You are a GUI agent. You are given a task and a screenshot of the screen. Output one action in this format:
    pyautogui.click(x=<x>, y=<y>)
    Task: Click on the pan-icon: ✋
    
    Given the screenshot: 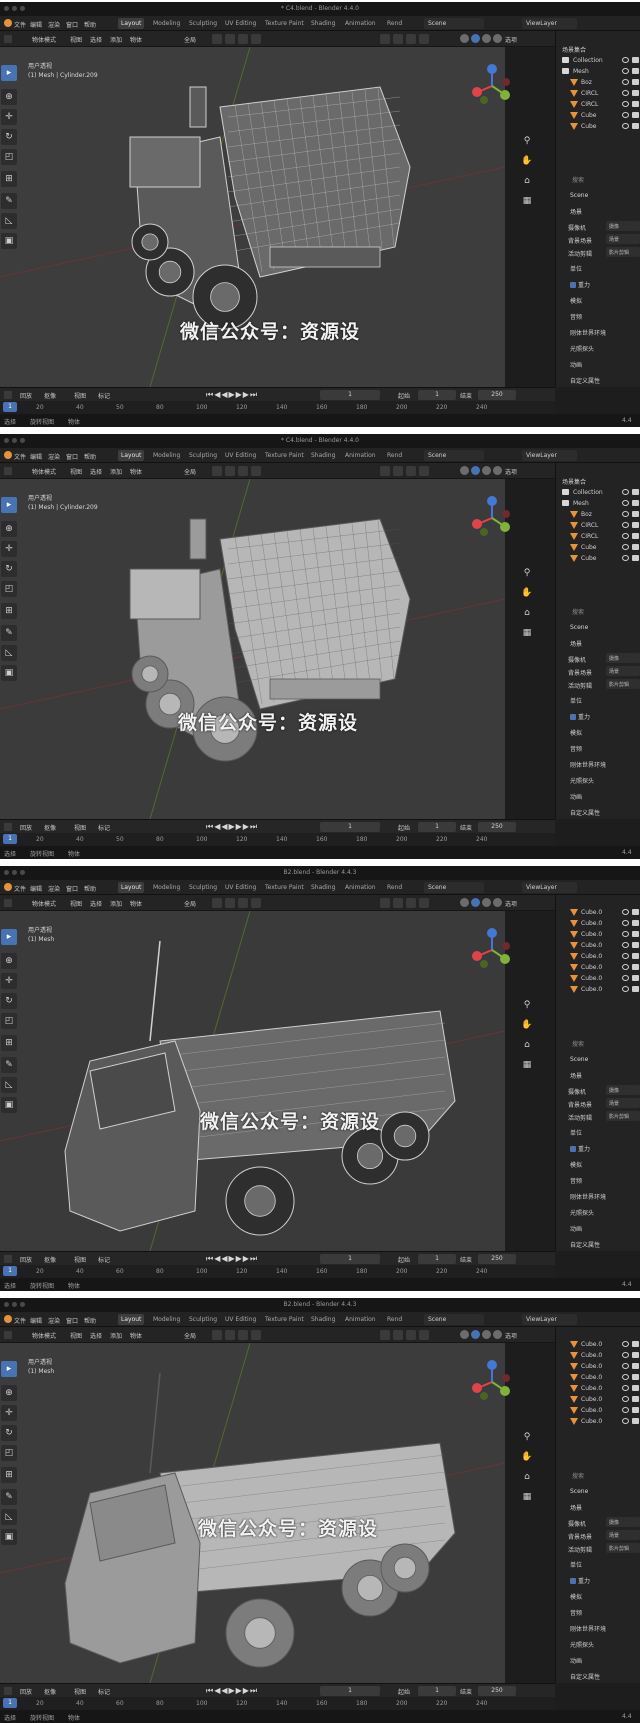 What is the action you would take?
    pyautogui.click(x=527, y=593)
    